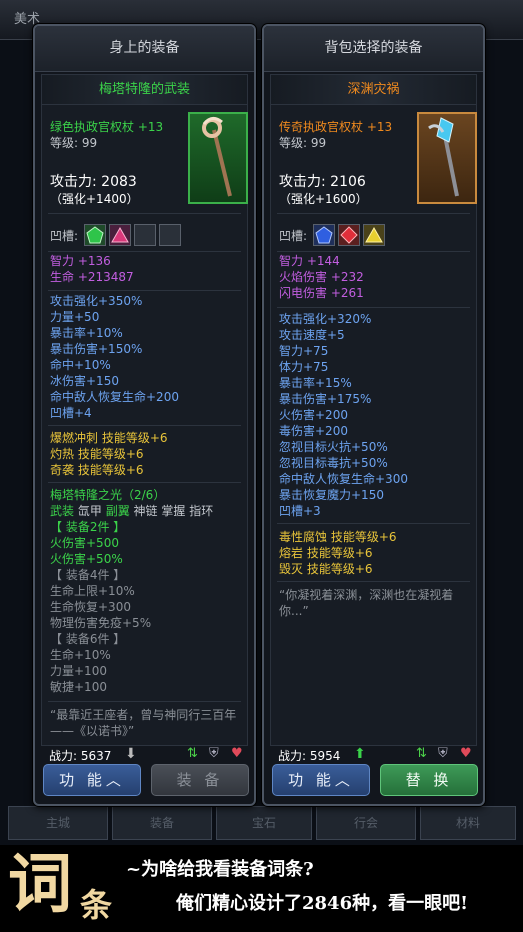 This screenshot has width=523, height=932. What do you see at coordinates (86, 333) in the screenshot?
I see `extra-stat: 暴击率+10%` at bounding box center [86, 333].